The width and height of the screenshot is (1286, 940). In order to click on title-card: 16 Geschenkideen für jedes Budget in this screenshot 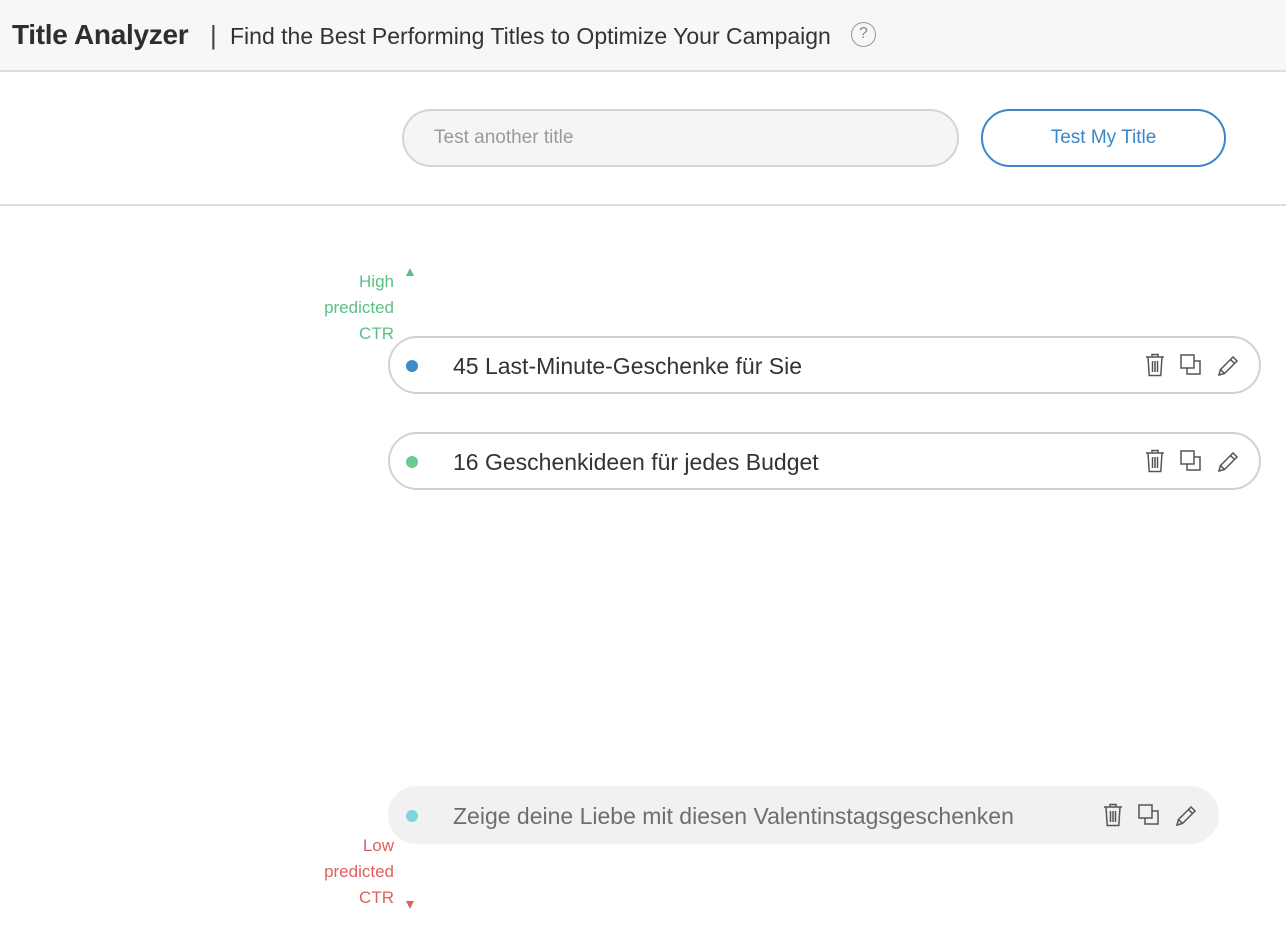, I will do `click(824, 461)`.